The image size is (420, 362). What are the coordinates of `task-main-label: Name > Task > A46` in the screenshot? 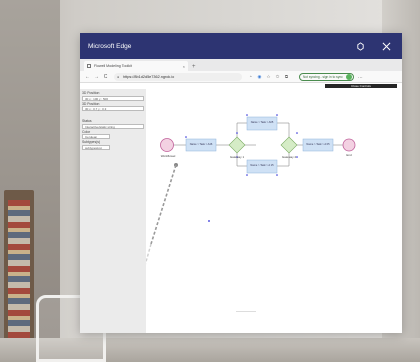 It's located at (201, 144).